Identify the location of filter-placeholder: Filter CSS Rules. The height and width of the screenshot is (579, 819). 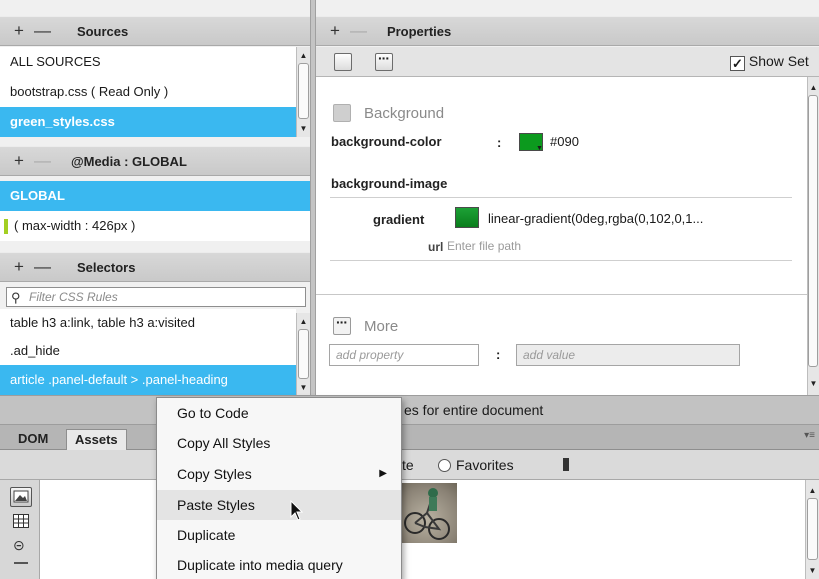
(73, 297).